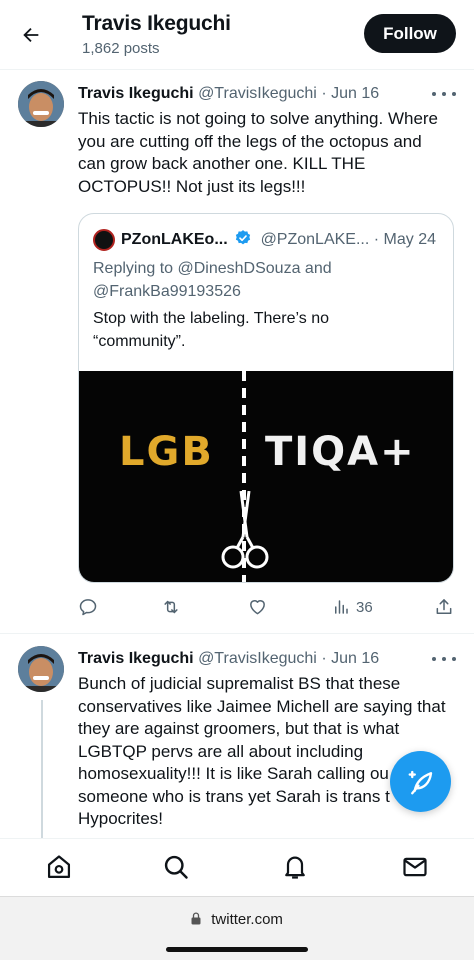 Image resolution: width=474 pixels, height=960 pixels. What do you see at coordinates (237, 949) in the screenshot?
I see `home-indicator` at bounding box center [237, 949].